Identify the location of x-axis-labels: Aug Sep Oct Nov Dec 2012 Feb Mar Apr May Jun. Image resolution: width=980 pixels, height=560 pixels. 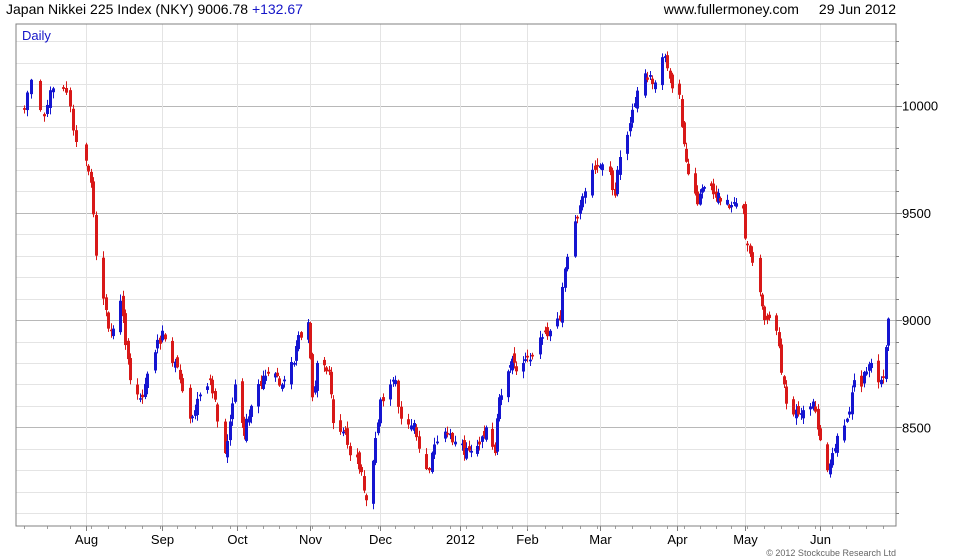
(453, 539).